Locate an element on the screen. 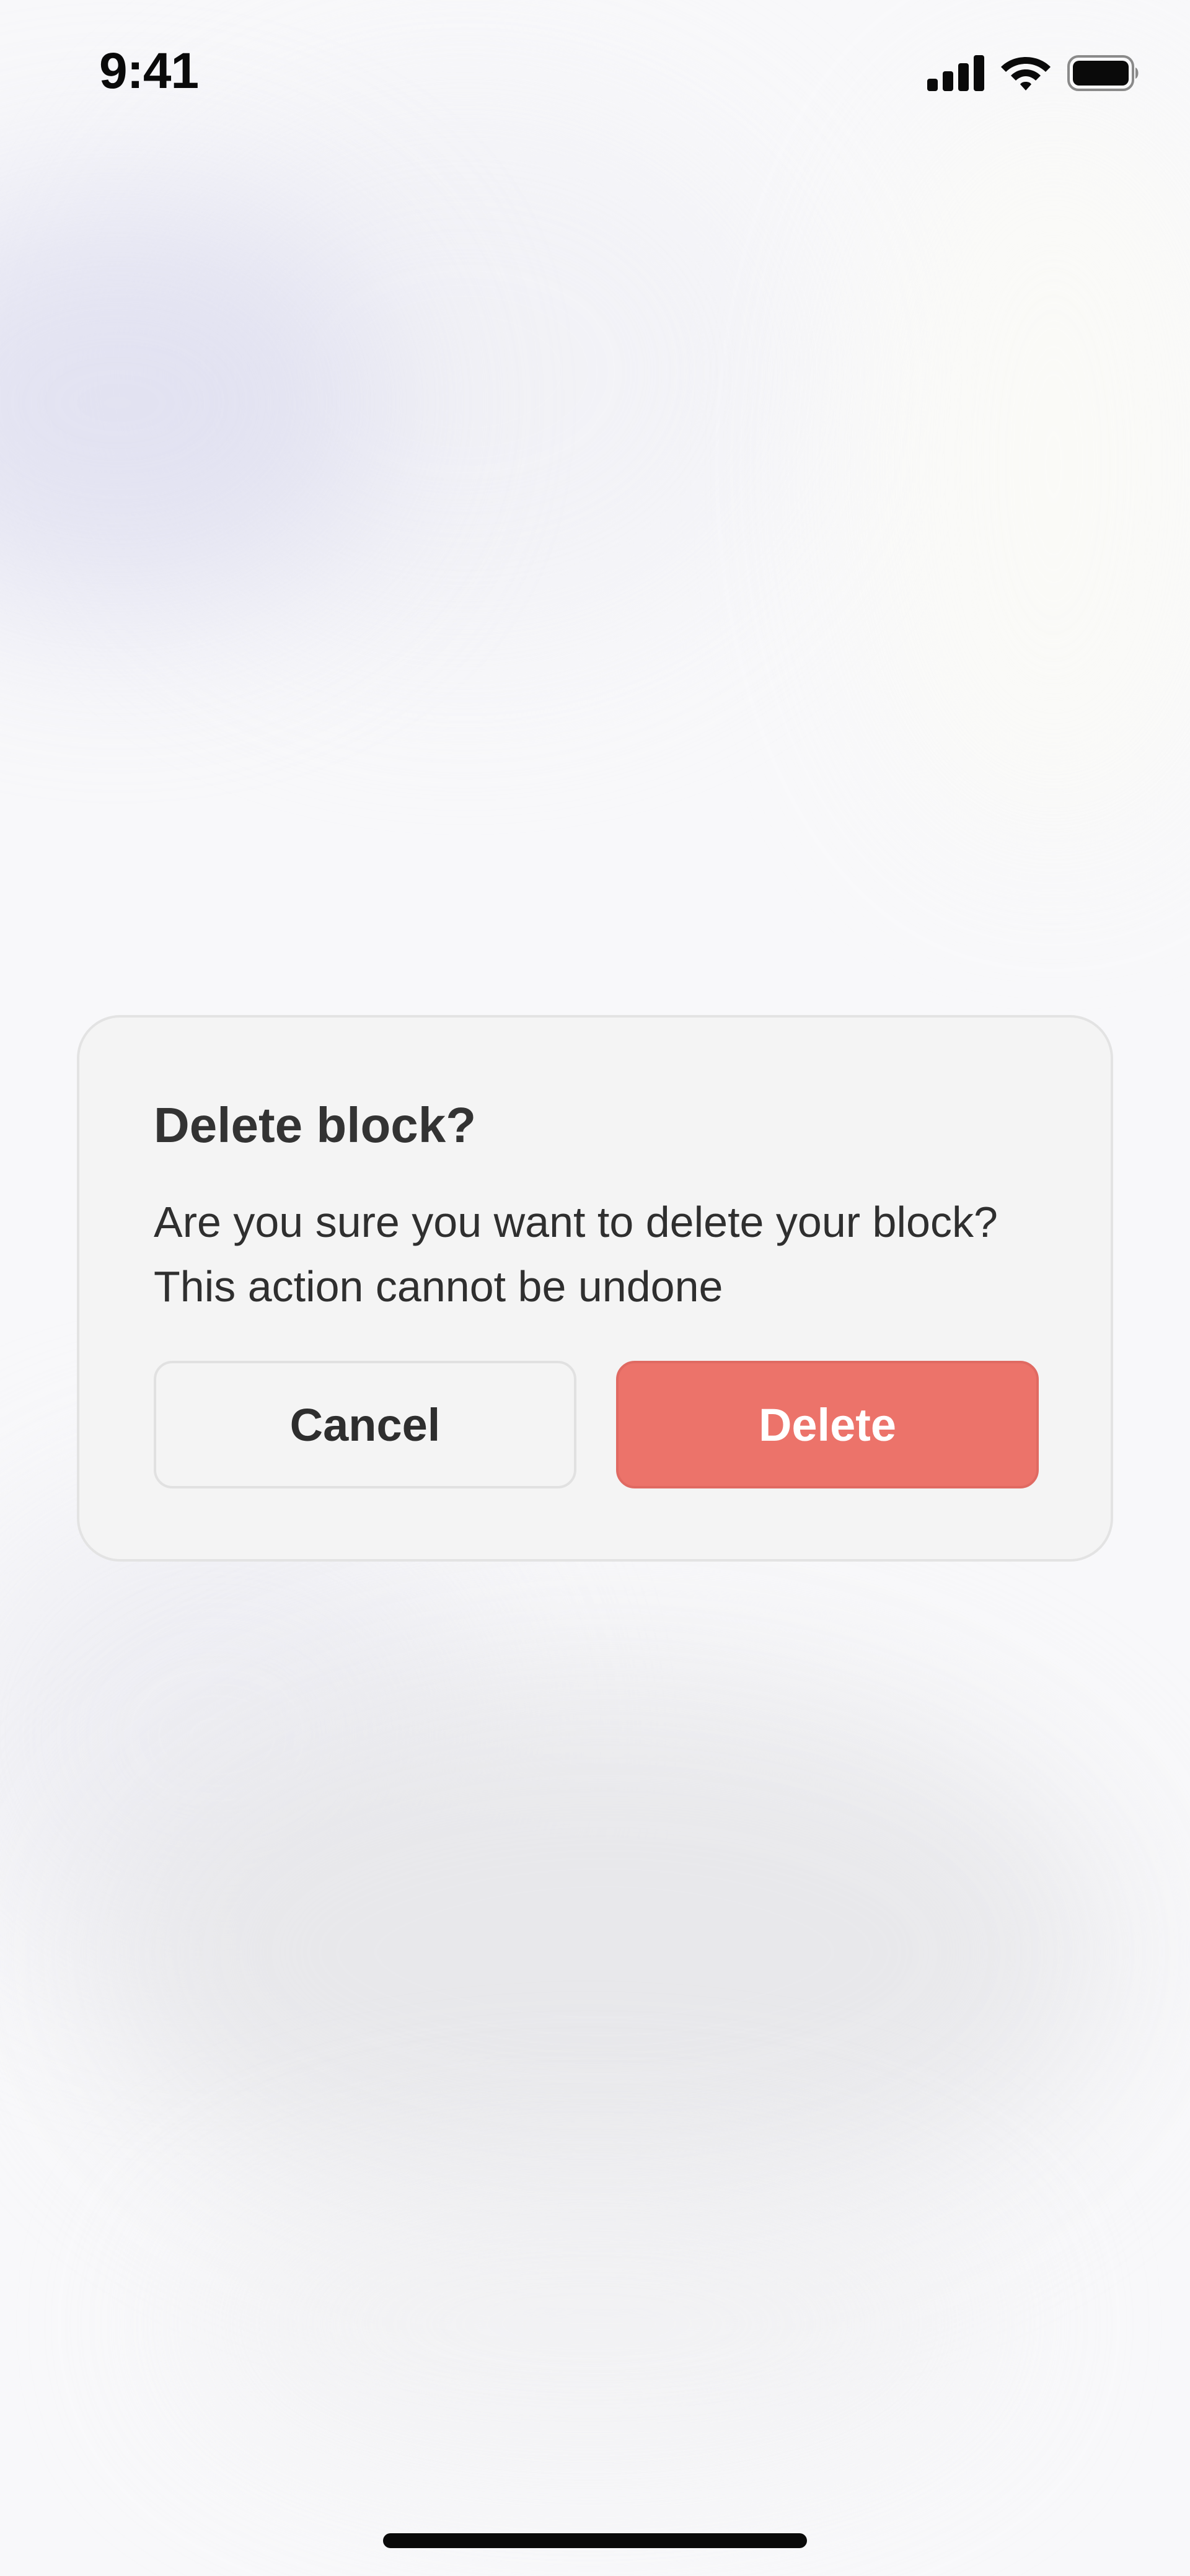 This screenshot has height=2576, width=1190. status-bar: 9:41 is located at coordinates (595, 75).